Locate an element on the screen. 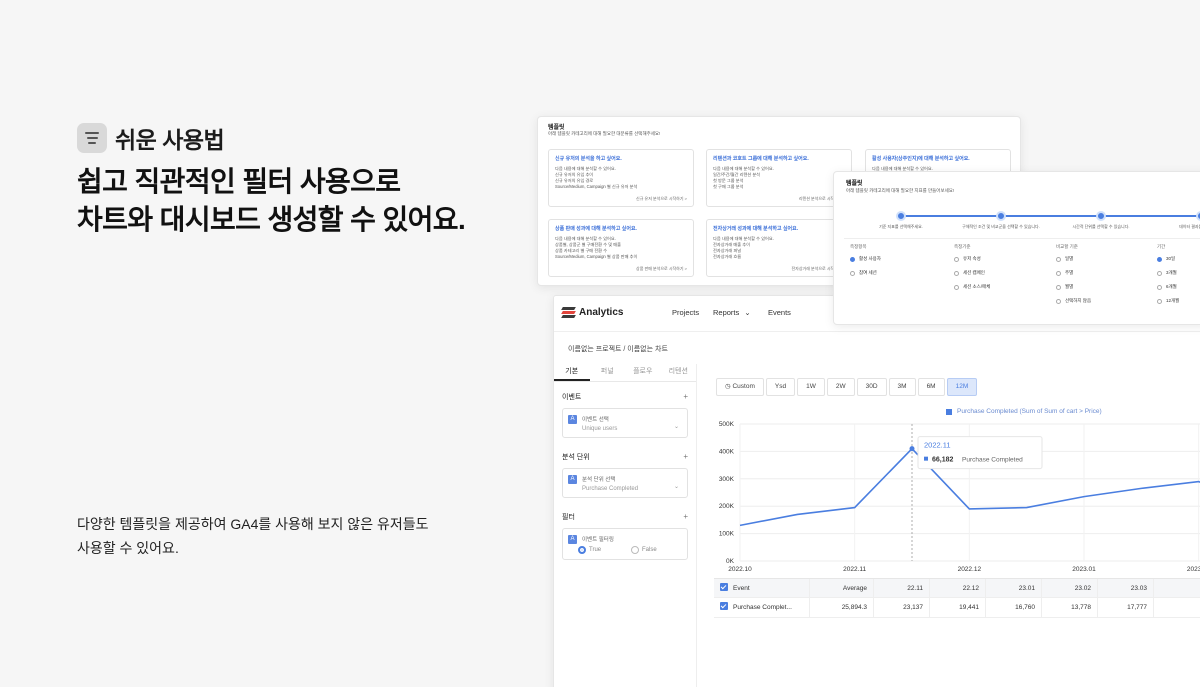 The image size is (1200, 687). unit-select-value: Purchase Completed is located at coordinates (610, 489).